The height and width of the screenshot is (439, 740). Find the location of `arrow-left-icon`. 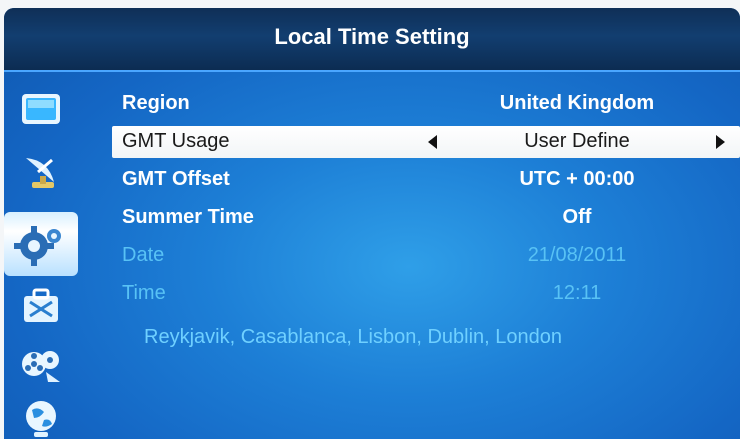

arrow-left-icon is located at coordinates (432, 142).